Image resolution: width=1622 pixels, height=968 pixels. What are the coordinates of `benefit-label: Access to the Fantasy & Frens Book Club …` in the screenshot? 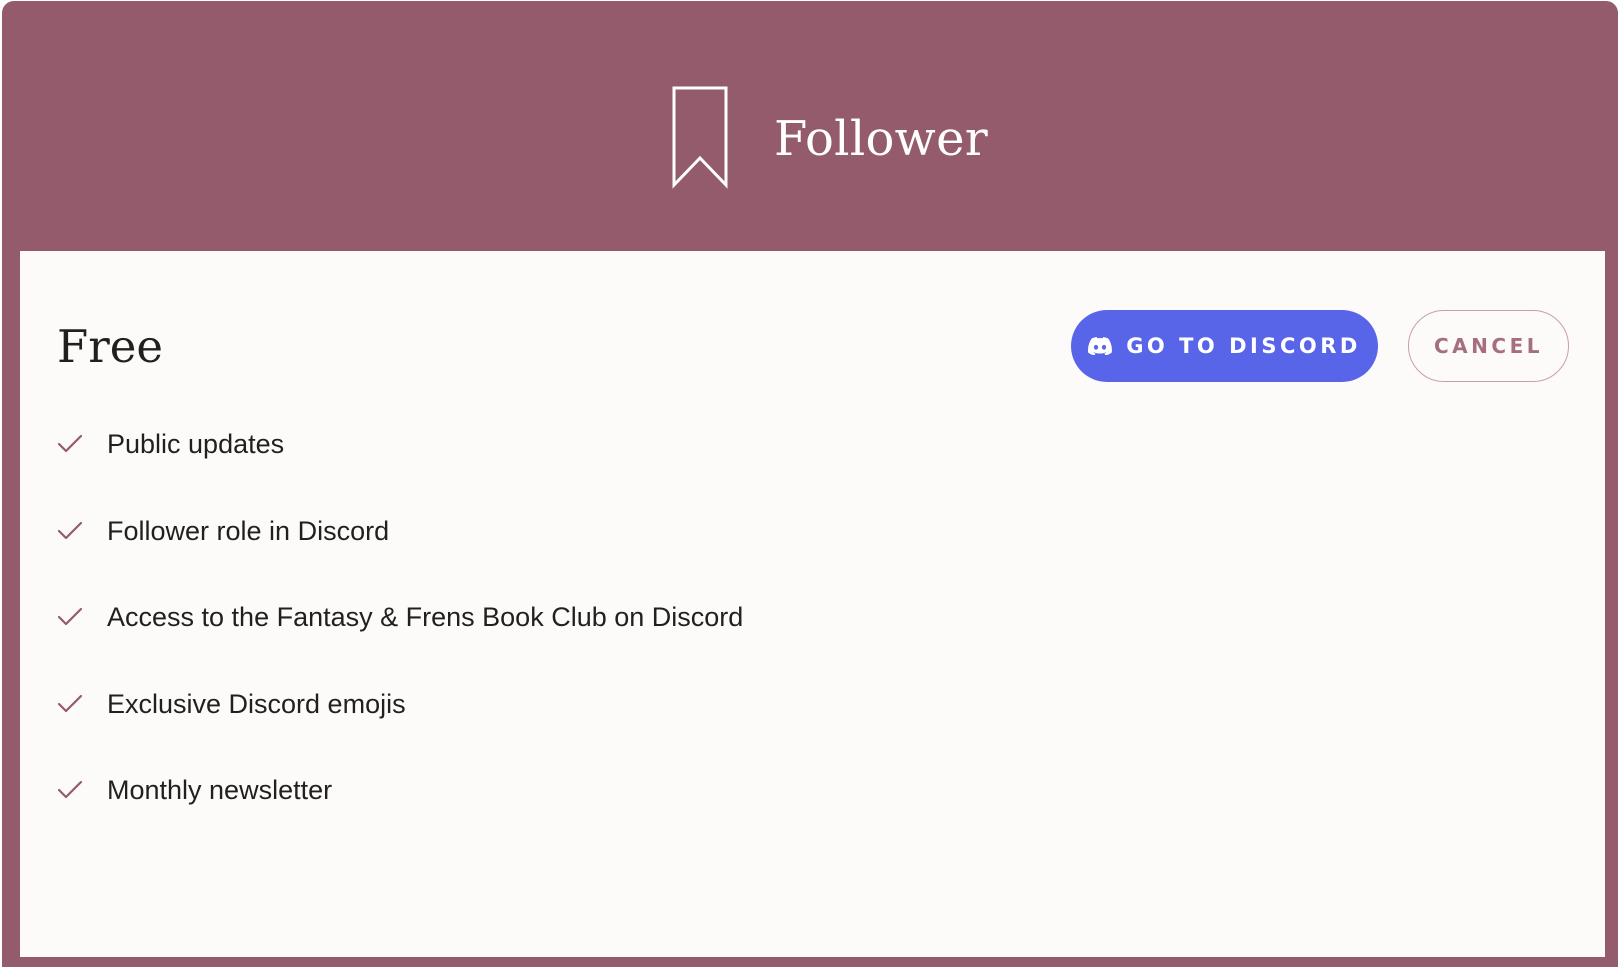 It's located at (425, 617).